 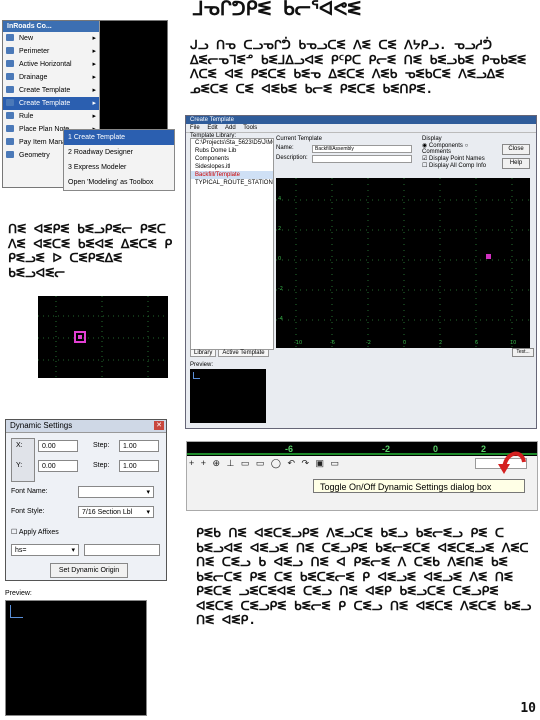 I want to click on step-x-input: 1.00, so click(x=139, y=446).